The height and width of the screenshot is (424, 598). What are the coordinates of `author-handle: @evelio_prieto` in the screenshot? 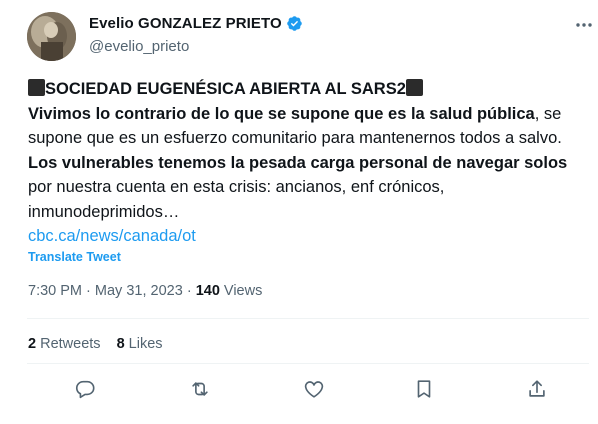 It's located at (139, 46).